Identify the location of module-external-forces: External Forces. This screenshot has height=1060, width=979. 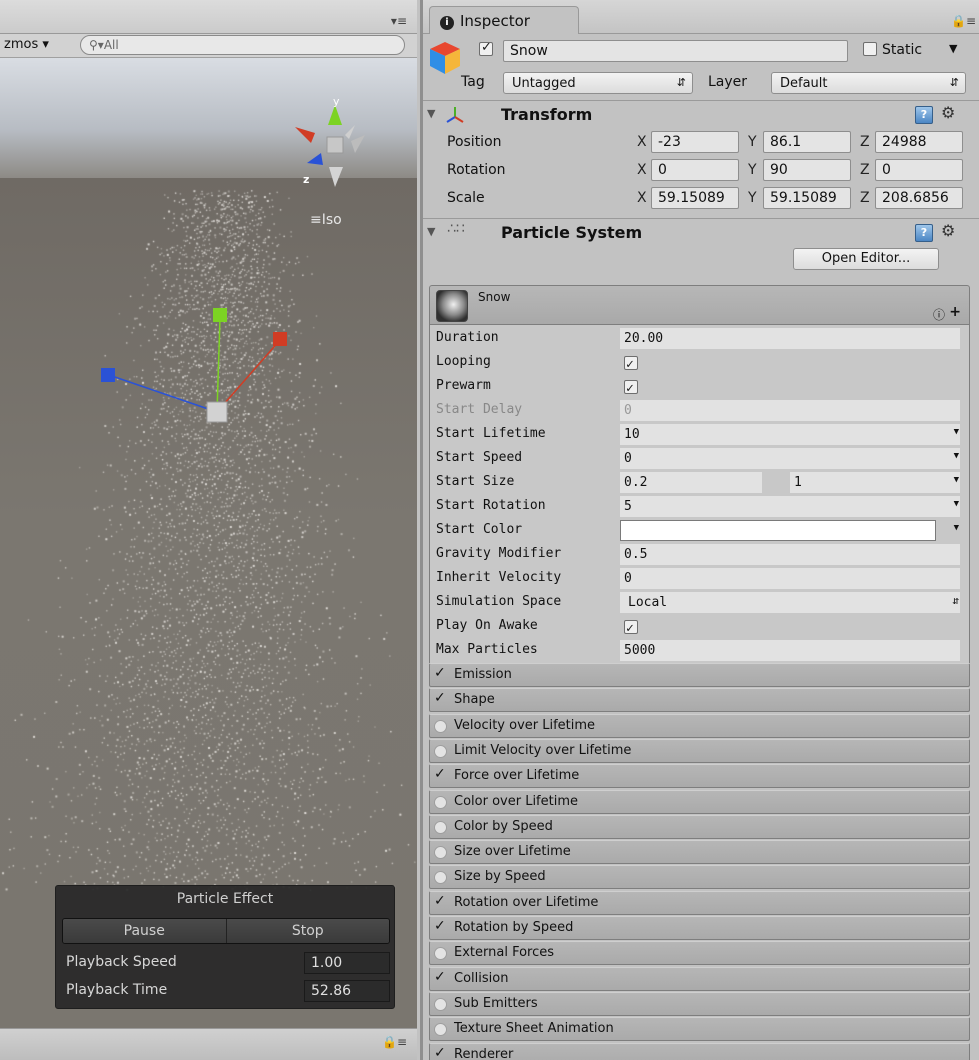
(699, 953).